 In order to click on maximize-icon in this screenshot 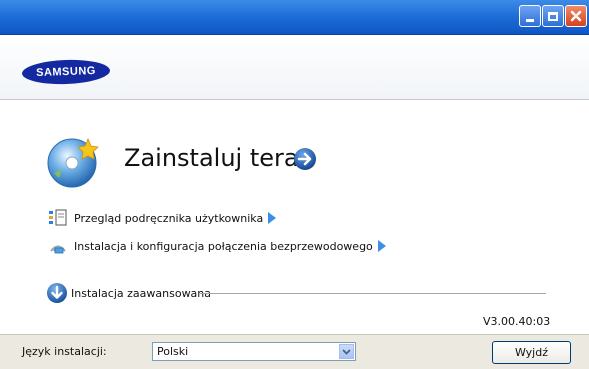, I will do `click(553, 16)`.